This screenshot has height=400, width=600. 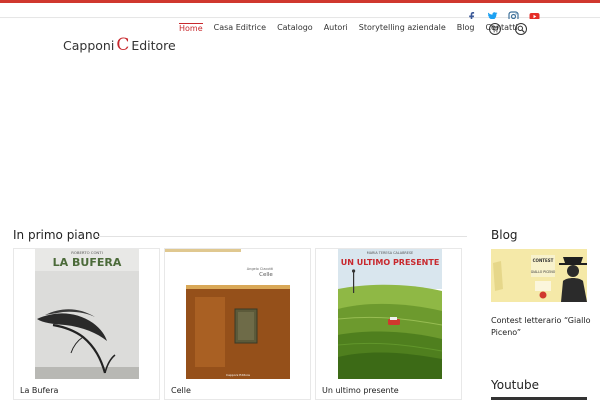 I want to click on nav-item-blog: Blog, so click(x=466, y=28).